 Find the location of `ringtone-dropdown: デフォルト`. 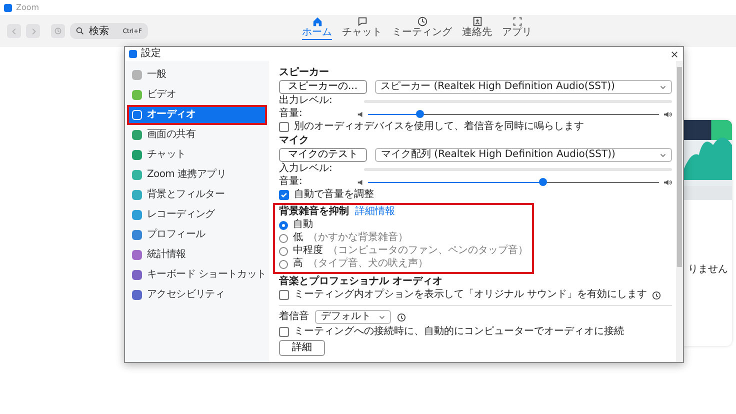

ringtone-dropdown: デフォルト is located at coordinates (353, 317).